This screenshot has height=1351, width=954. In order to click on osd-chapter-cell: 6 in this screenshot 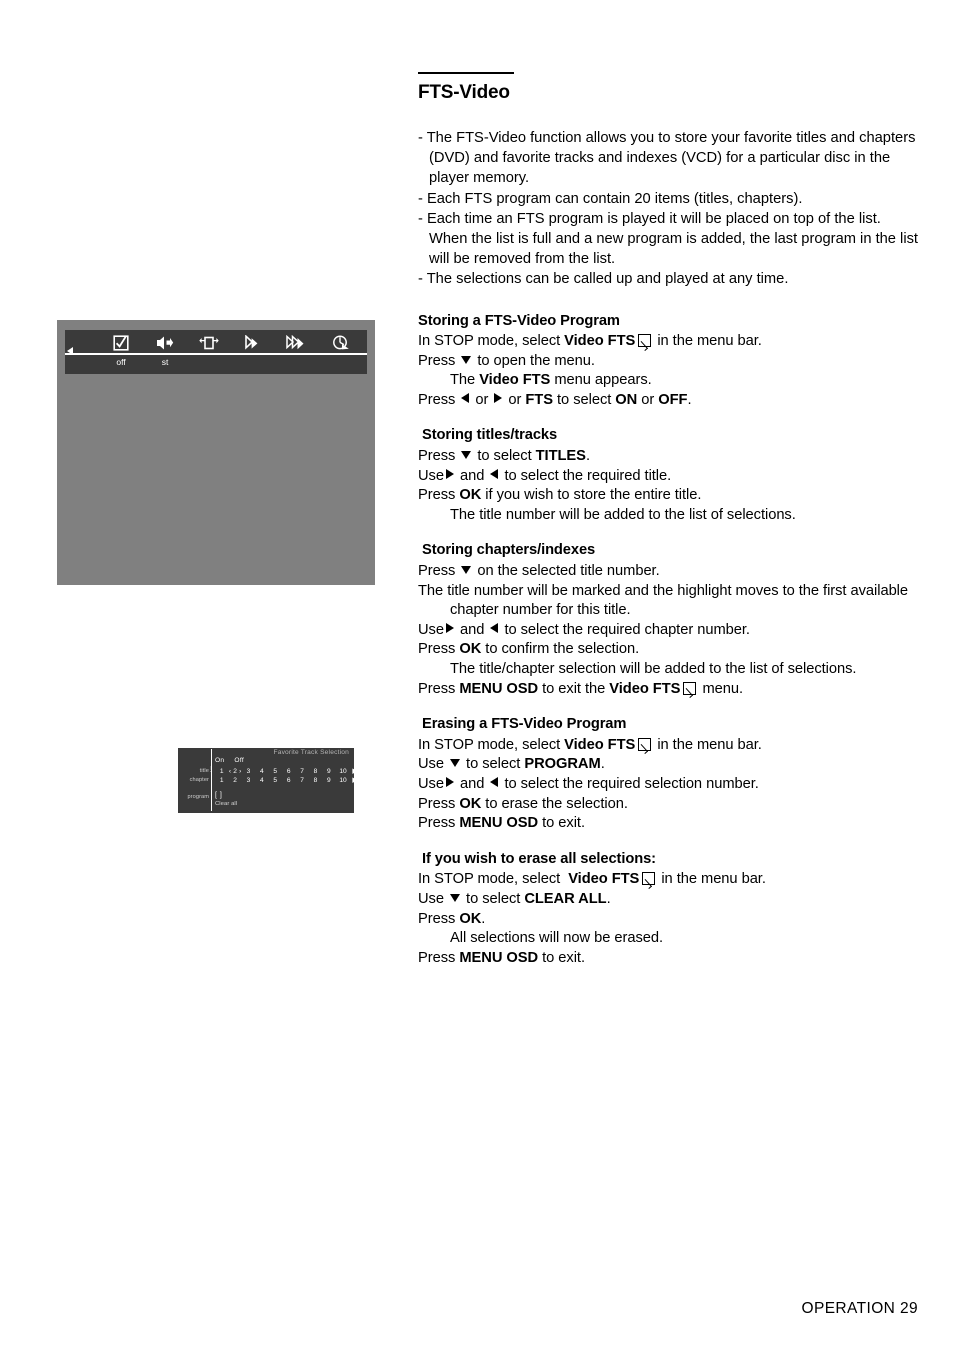, I will do `click(288, 780)`.